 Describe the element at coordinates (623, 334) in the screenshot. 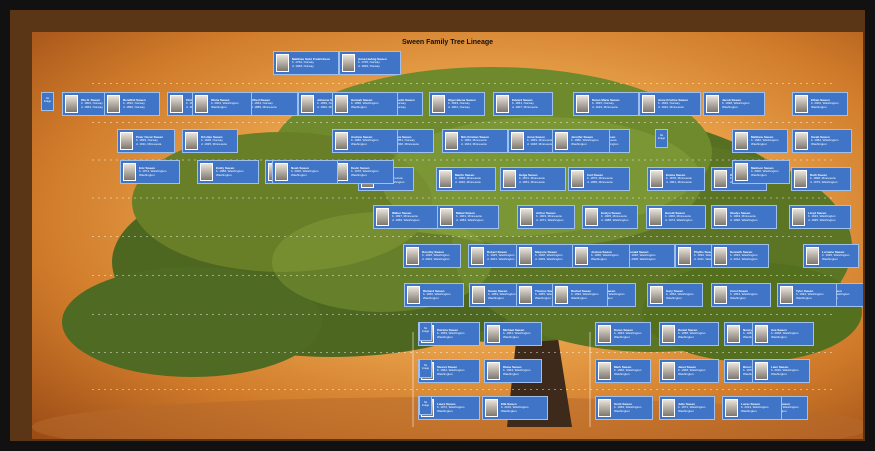

I see `person-card: Karen Sween b. 1963, Washington Washington` at that location.